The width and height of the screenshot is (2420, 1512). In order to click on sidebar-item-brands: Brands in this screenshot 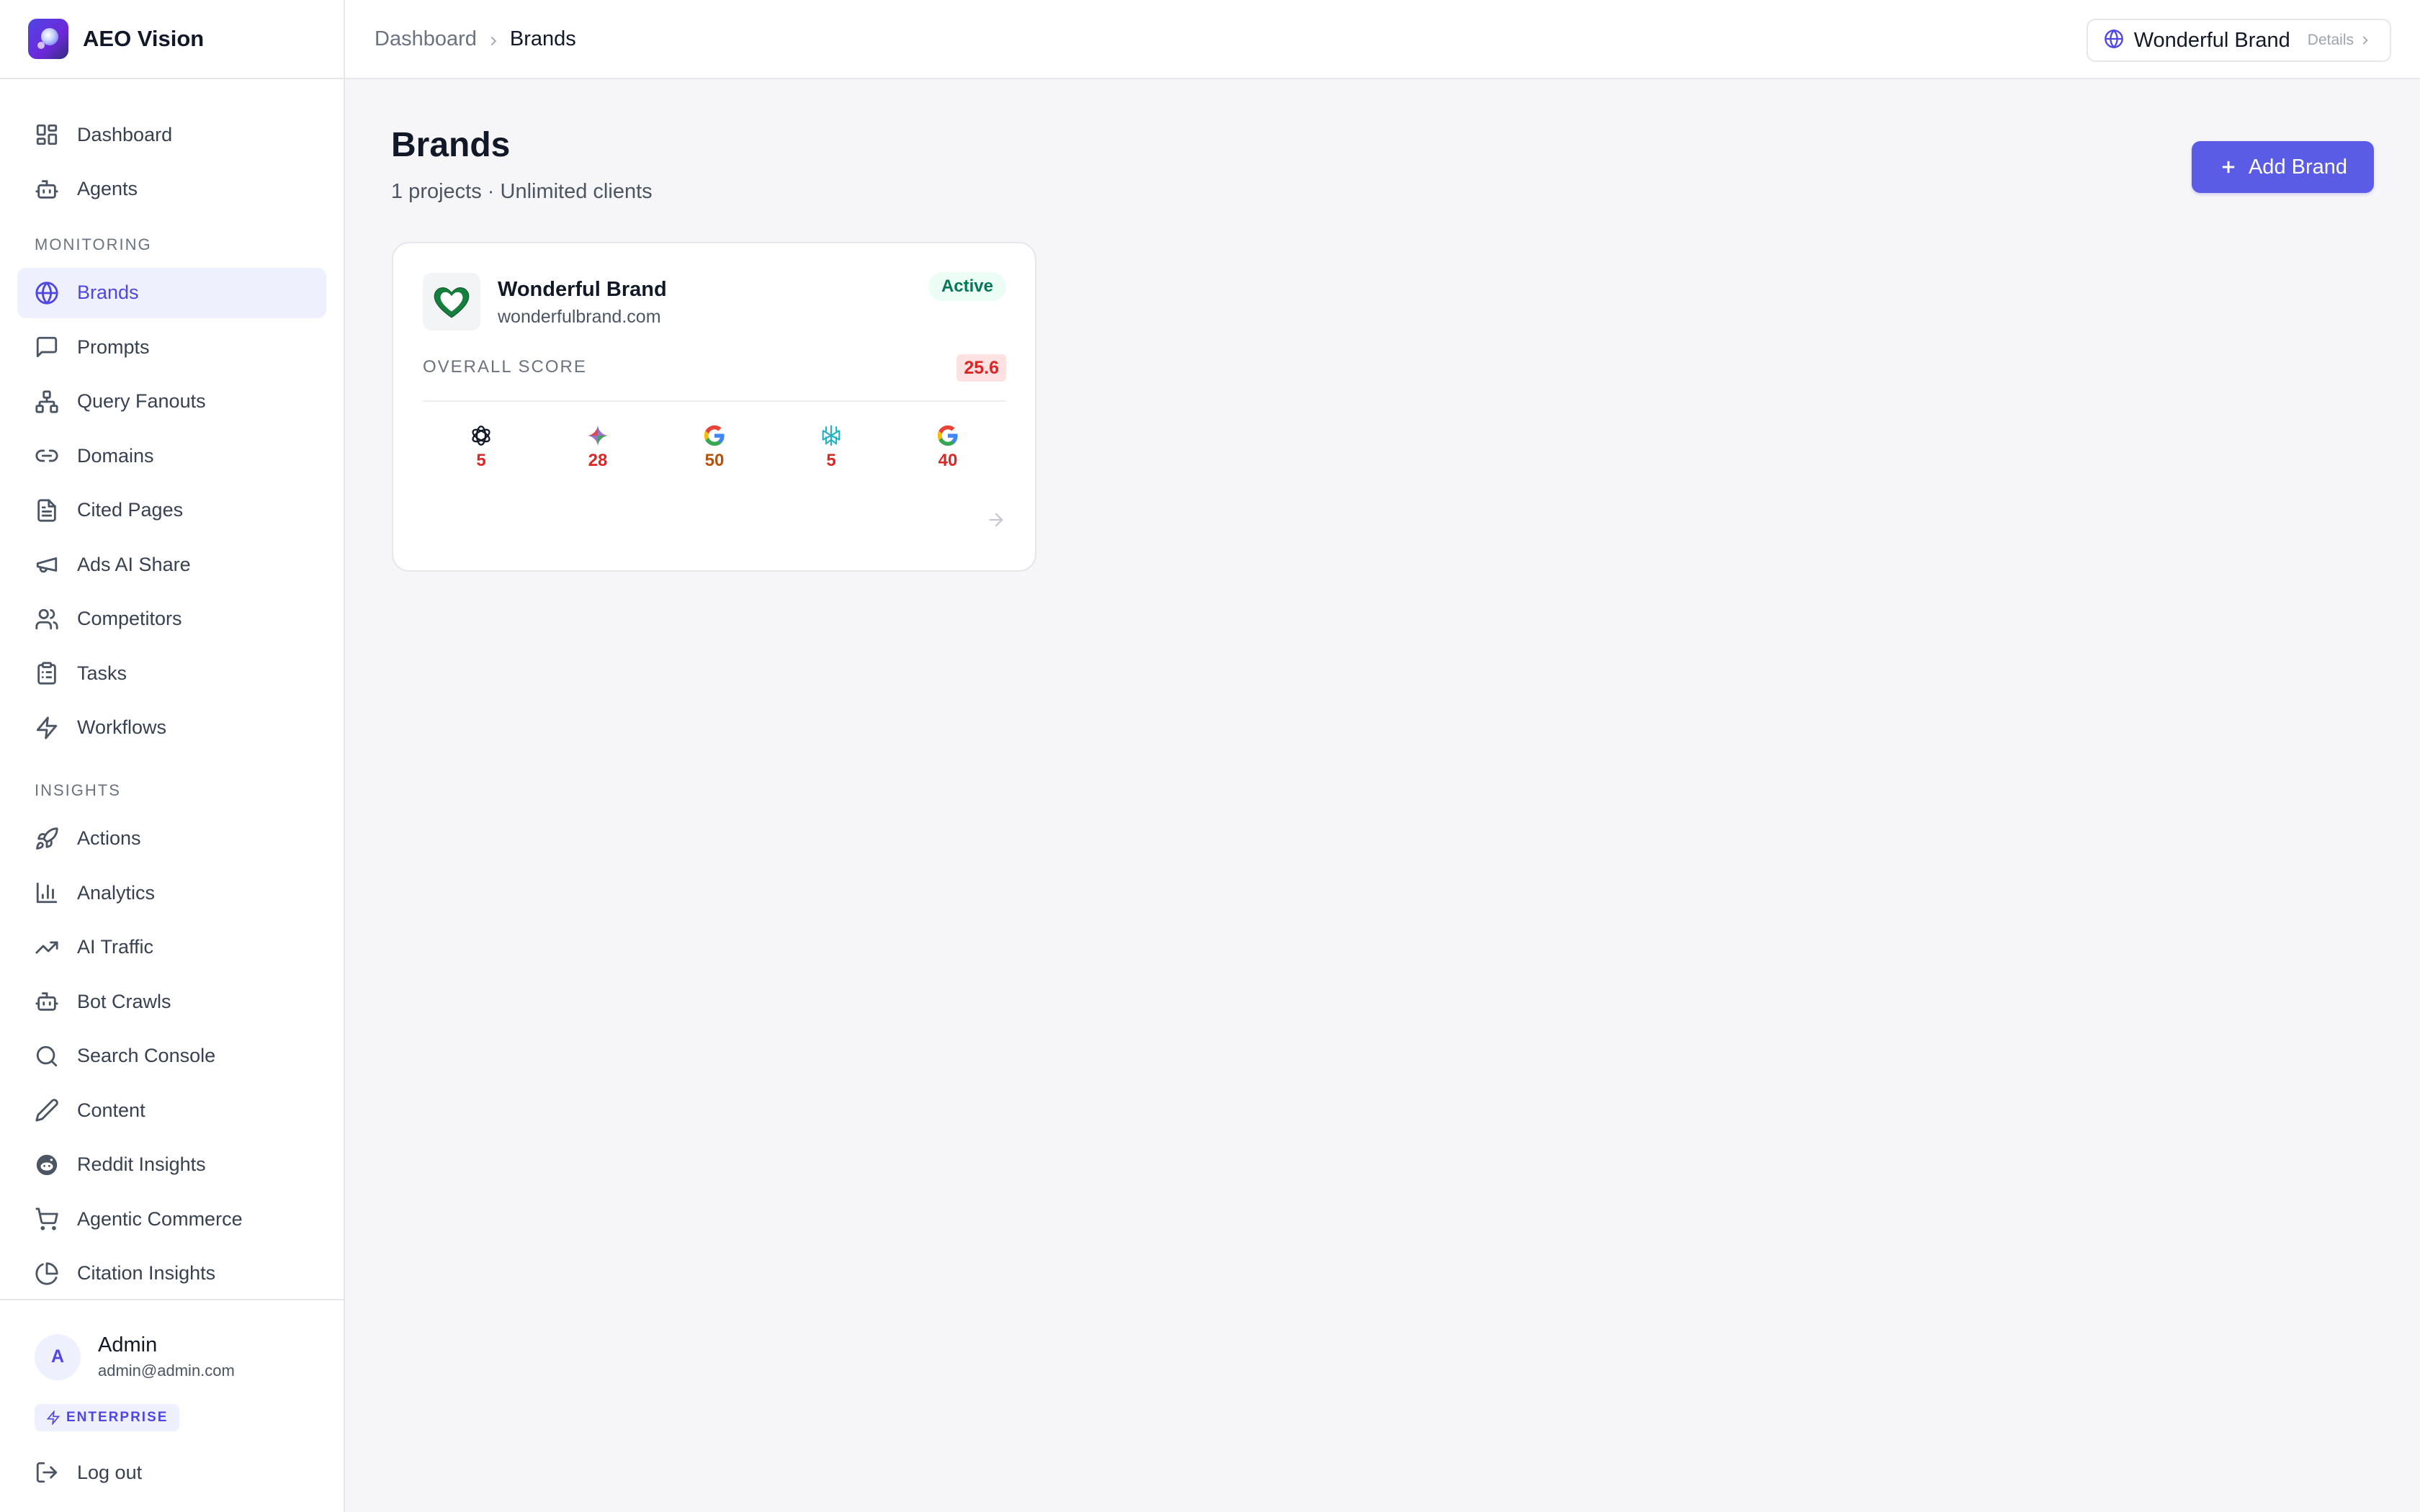, I will do `click(171, 292)`.